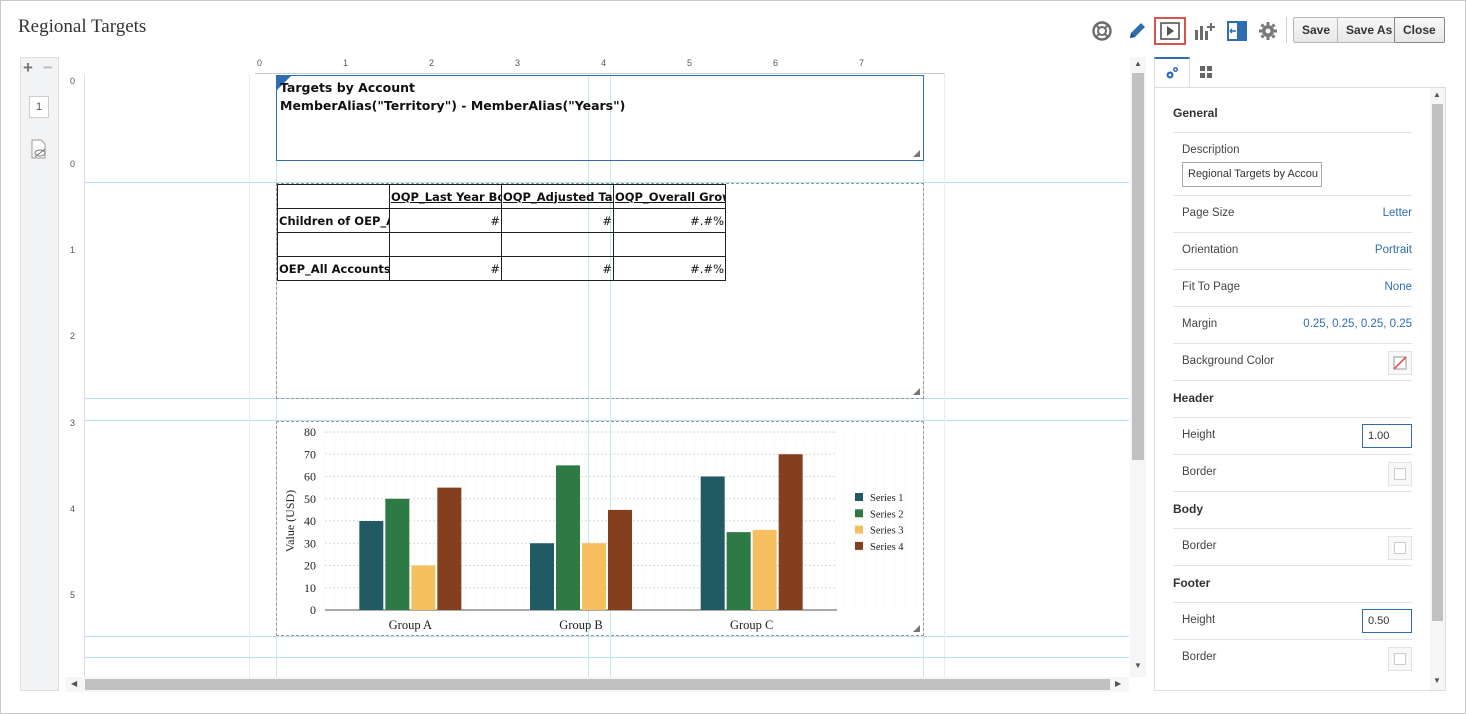 Image resolution: width=1466 pixels, height=714 pixels. Describe the element at coordinates (74, 683) in the screenshot. I see `scroll-left-icon: ◀` at that location.